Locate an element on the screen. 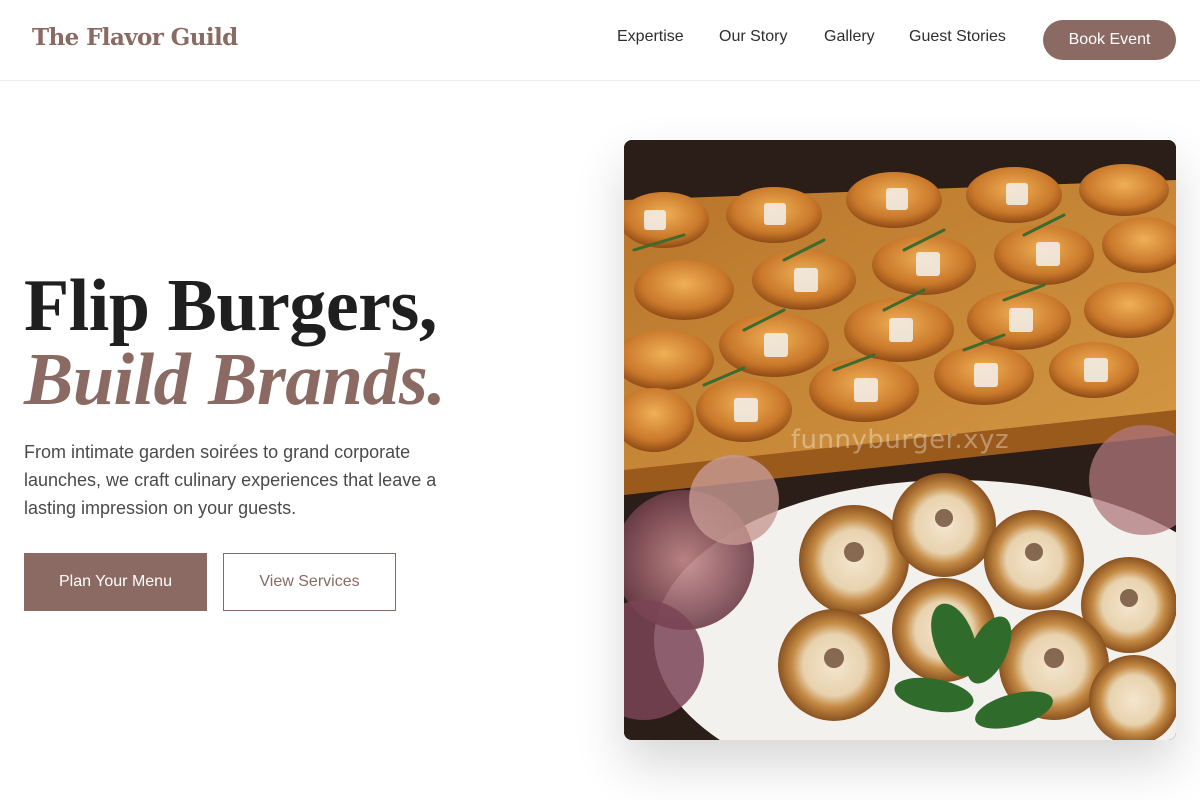 The image size is (1200, 800). nav-link-our-story: Our Story is located at coordinates (753, 37).